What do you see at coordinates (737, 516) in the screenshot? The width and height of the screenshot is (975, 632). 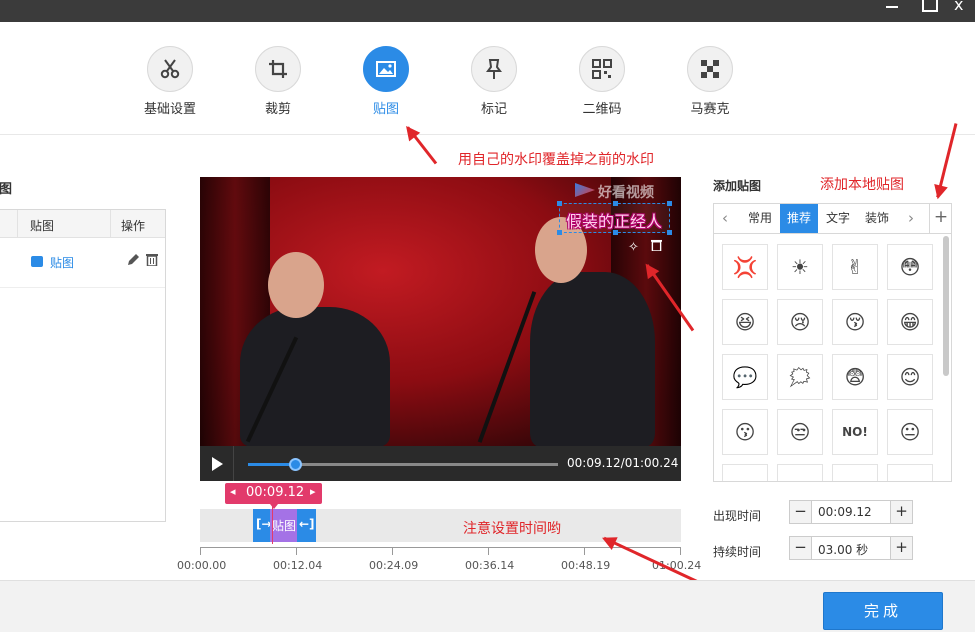 I see `appear-time-label: 出现时间` at bounding box center [737, 516].